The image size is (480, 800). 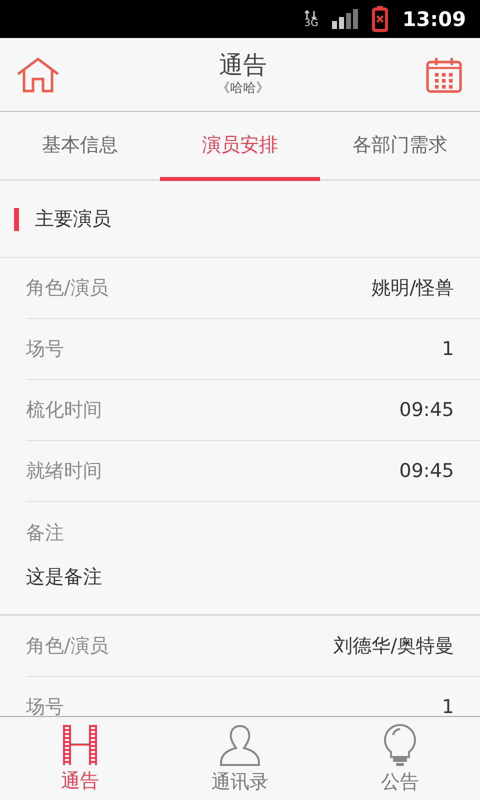 What do you see at coordinates (45, 533) in the screenshot?
I see `note-label: 备注` at bounding box center [45, 533].